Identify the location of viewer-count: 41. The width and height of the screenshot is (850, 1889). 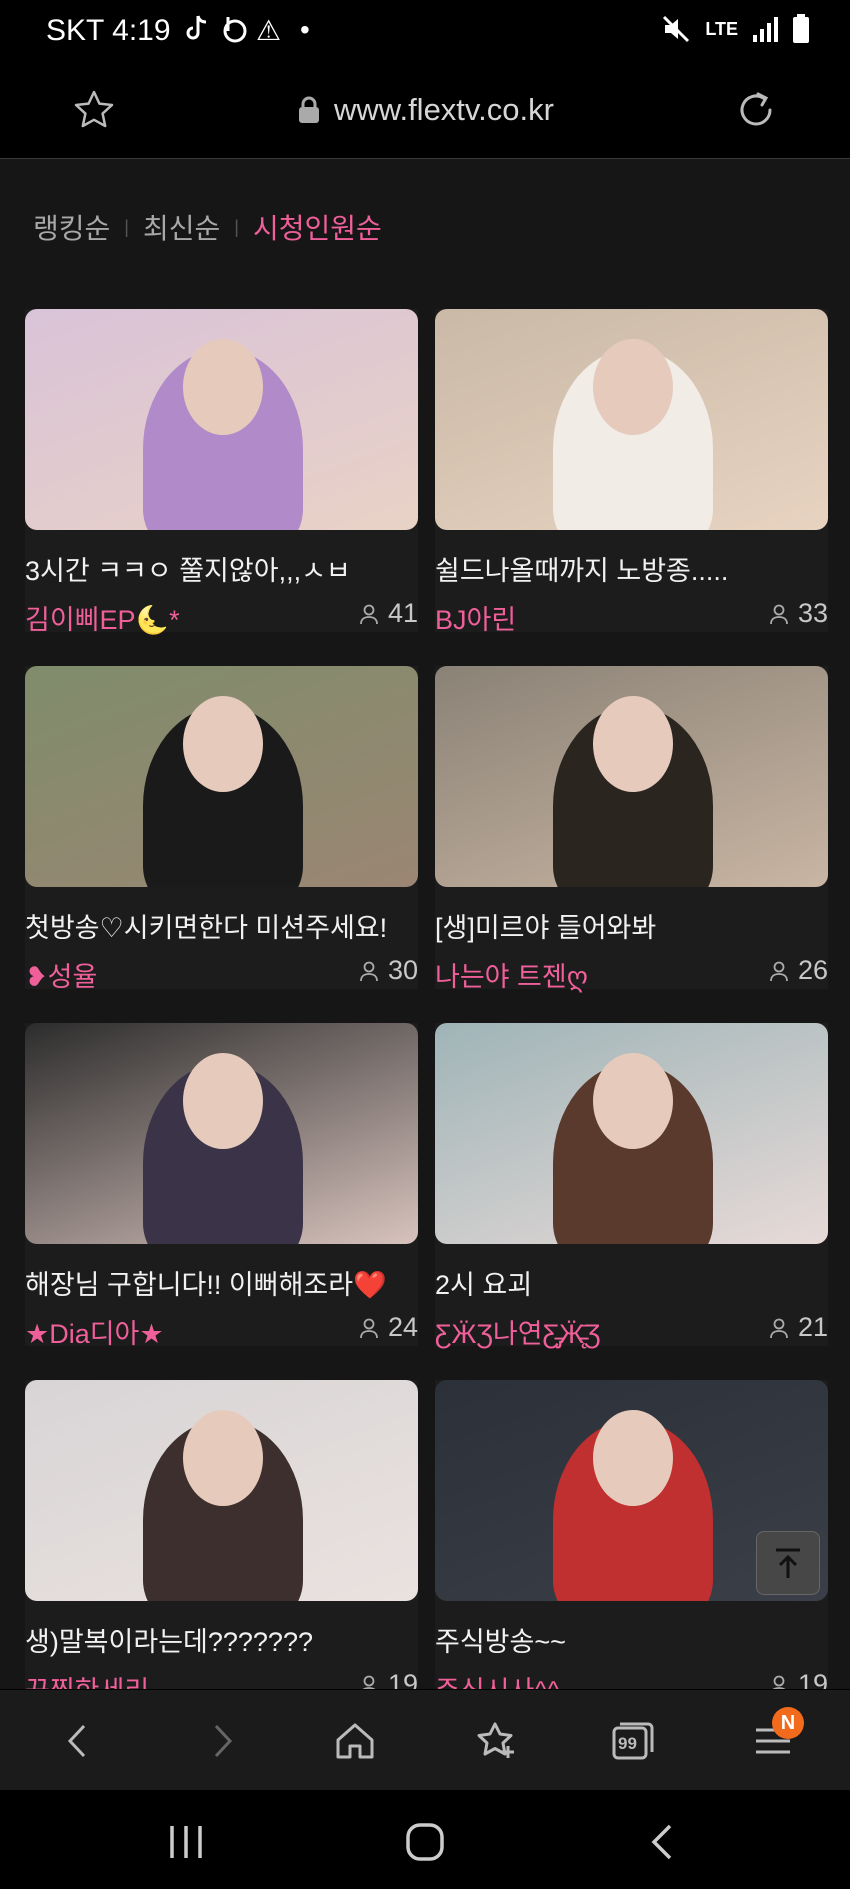
(388, 613).